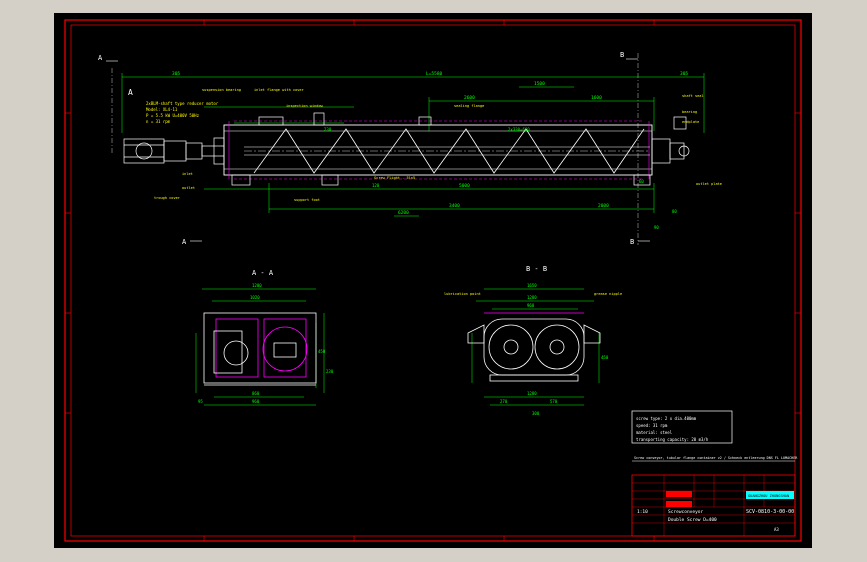  What do you see at coordinates (241, 180) in the screenshot?
I see `support-foot-left` at bounding box center [241, 180].